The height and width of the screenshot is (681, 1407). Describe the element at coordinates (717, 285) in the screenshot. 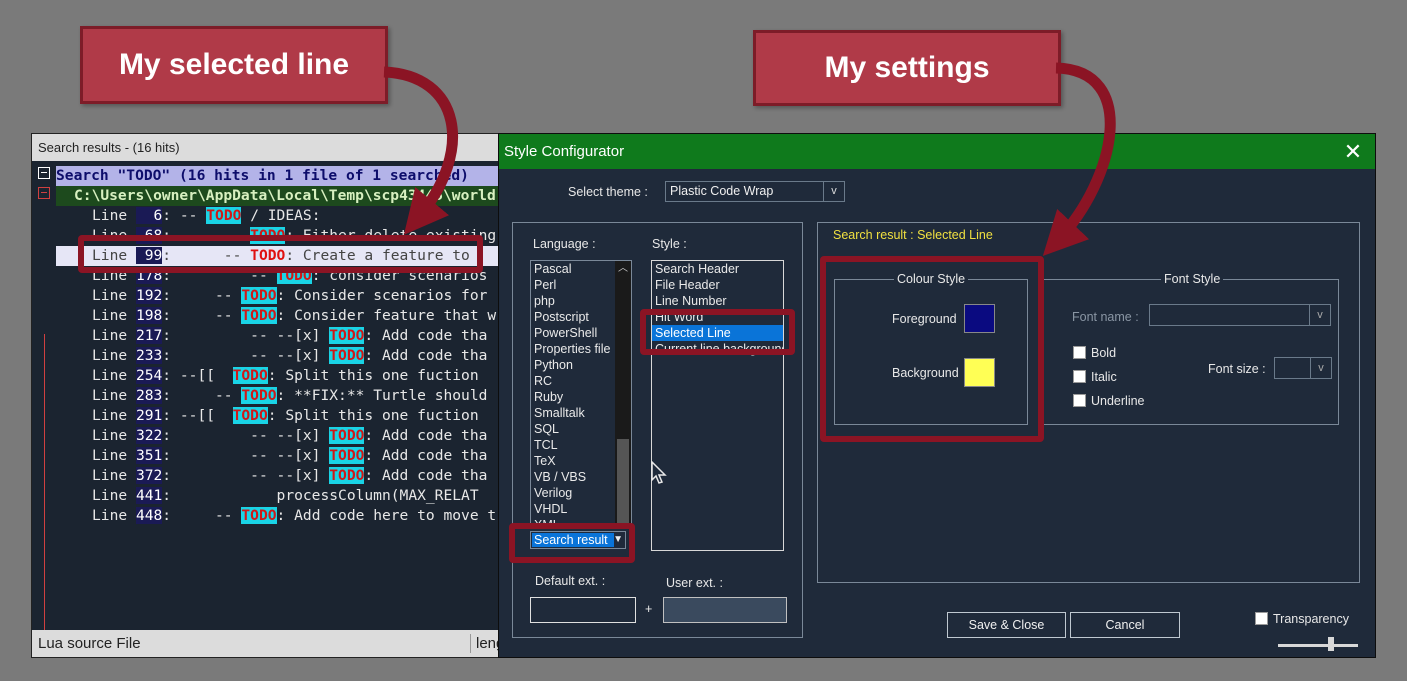

I see `style-item: File Header` at that location.